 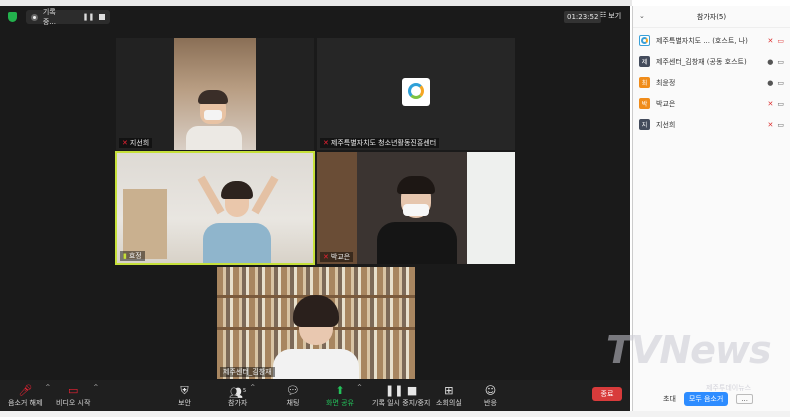 I want to click on participant-name-tag: ✕ 박교은, so click(x=337, y=257).